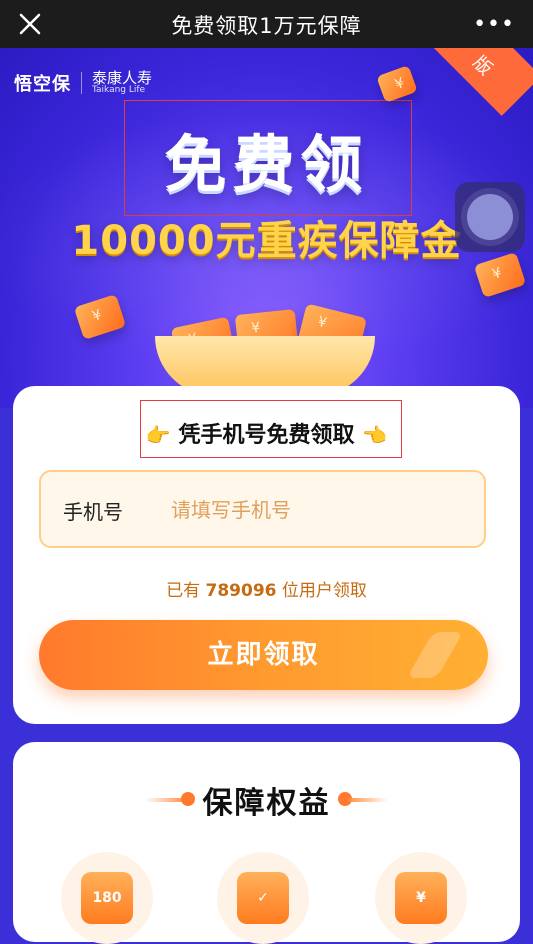 Image resolution: width=533 pixels, height=944 pixels. What do you see at coordinates (435, 655) in the screenshot?
I see `button-shine` at bounding box center [435, 655].